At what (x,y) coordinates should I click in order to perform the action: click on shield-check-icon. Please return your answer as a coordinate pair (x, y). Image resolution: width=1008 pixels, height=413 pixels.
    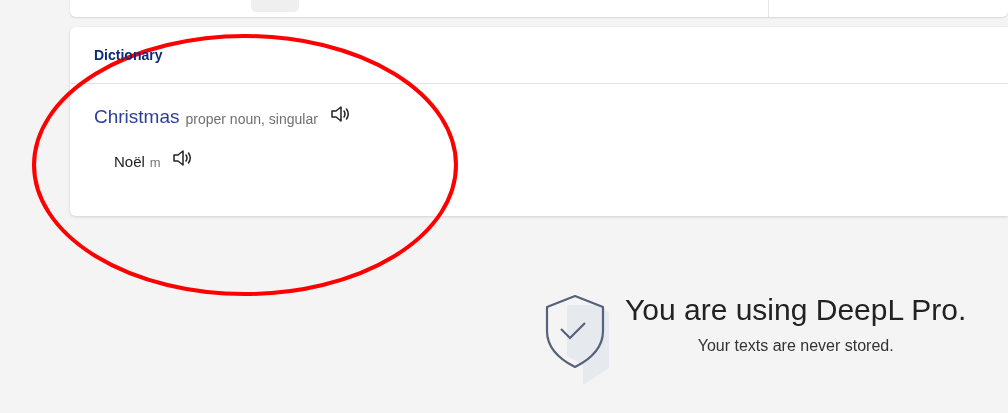
    Looking at the image, I should click on (577, 339).